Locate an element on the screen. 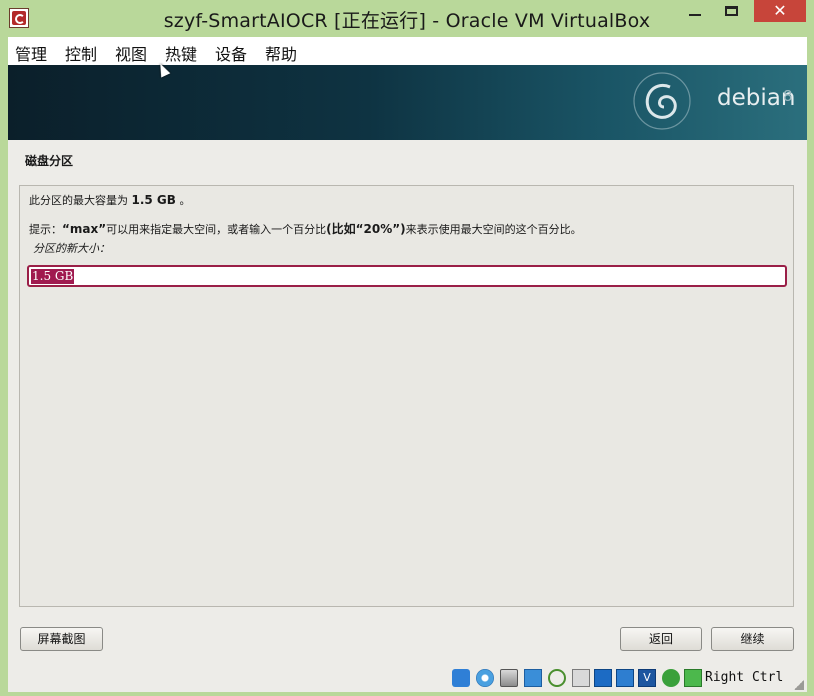 This screenshot has height=696, width=814. menu-bar: 管理 控制 视图 热键 设备 帮助 is located at coordinates (407, 51).